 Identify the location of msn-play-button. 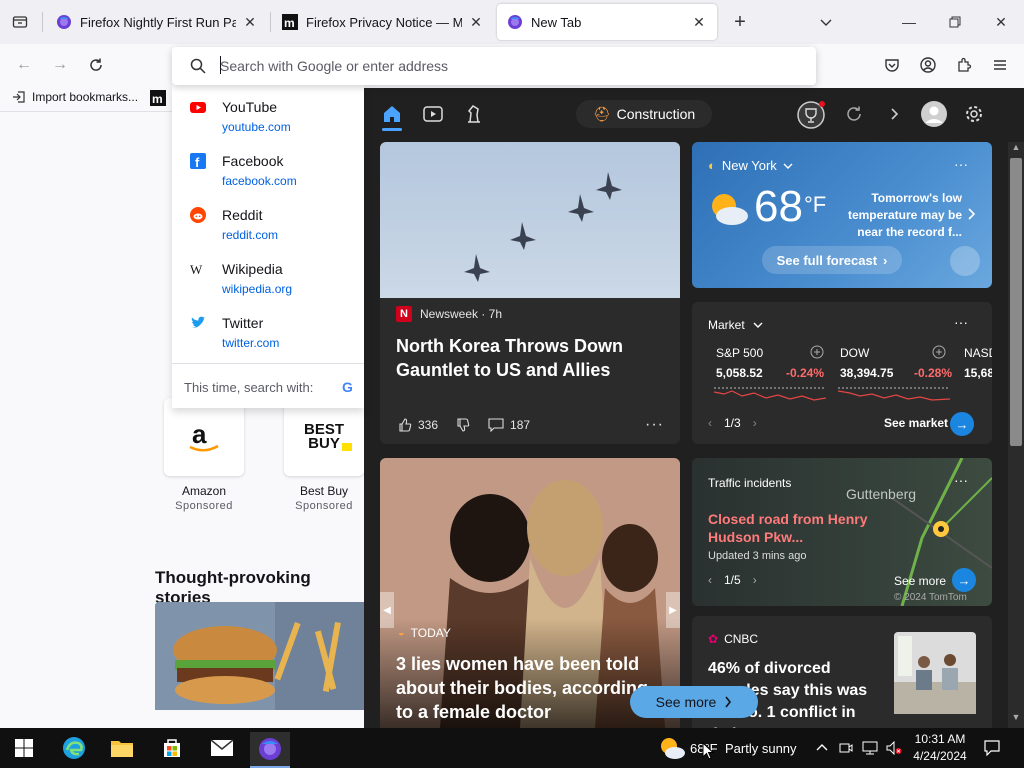
(474, 114).